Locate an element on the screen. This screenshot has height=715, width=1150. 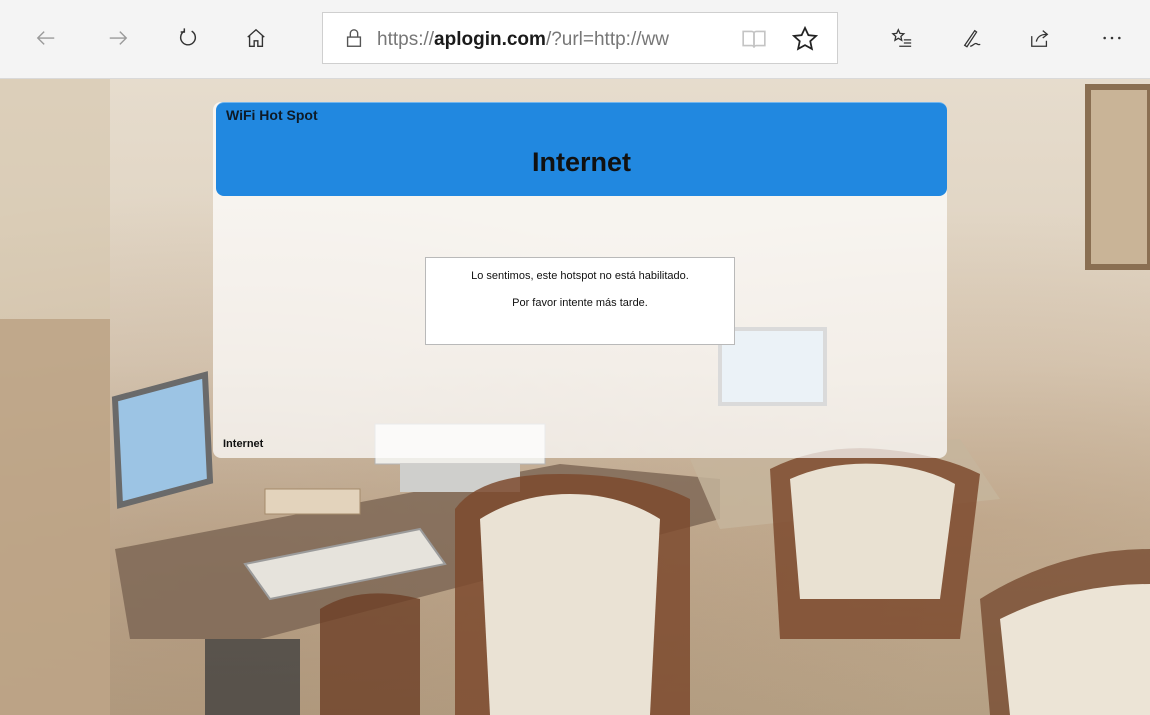
share-icon is located at coordinates (1040, 38).